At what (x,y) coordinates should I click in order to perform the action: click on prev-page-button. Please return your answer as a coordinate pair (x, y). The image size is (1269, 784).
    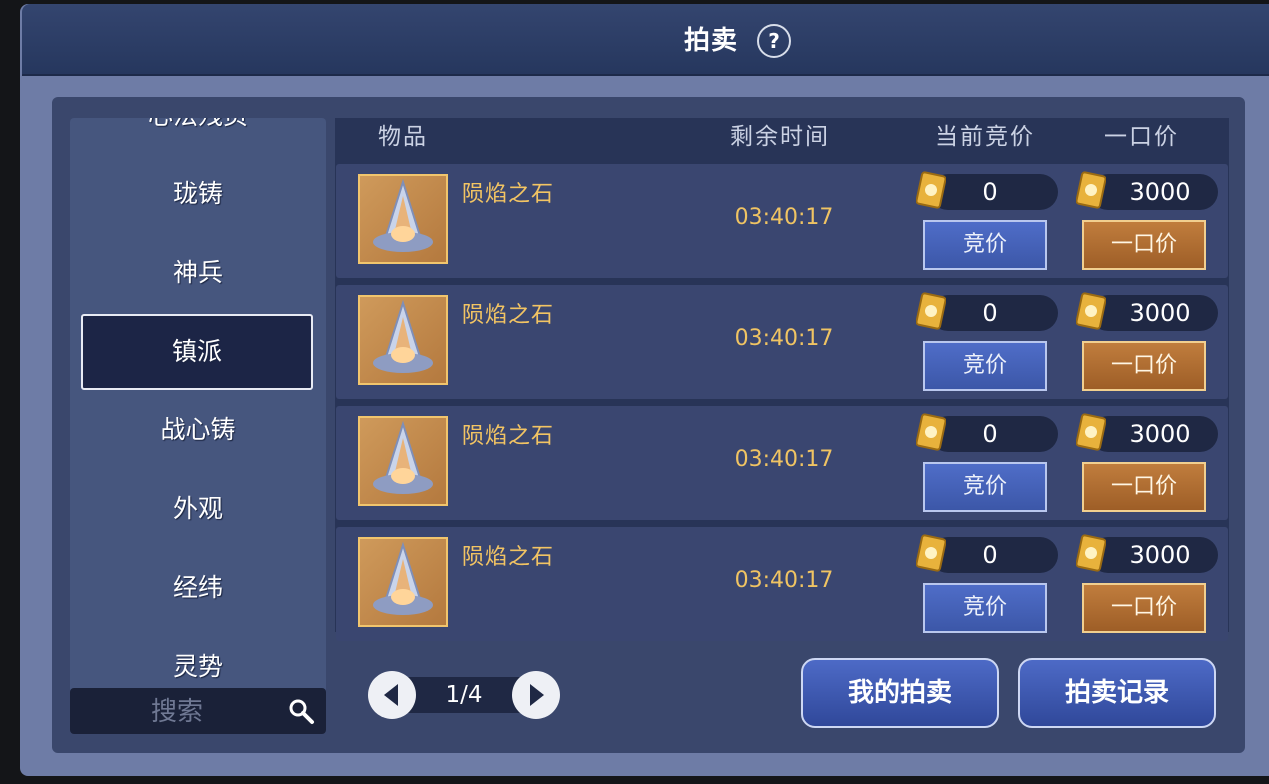
    Looking at the image, I should click on (392, 695).